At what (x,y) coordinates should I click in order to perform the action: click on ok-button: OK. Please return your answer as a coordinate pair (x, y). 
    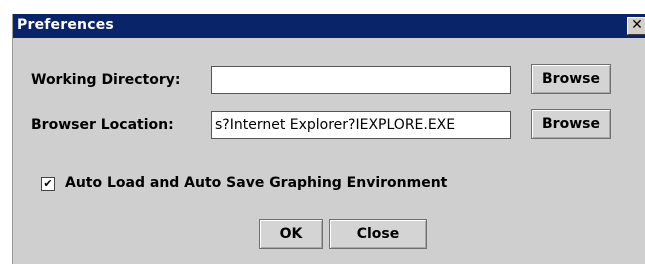
    Looking at the image, I should click on (291, 234).